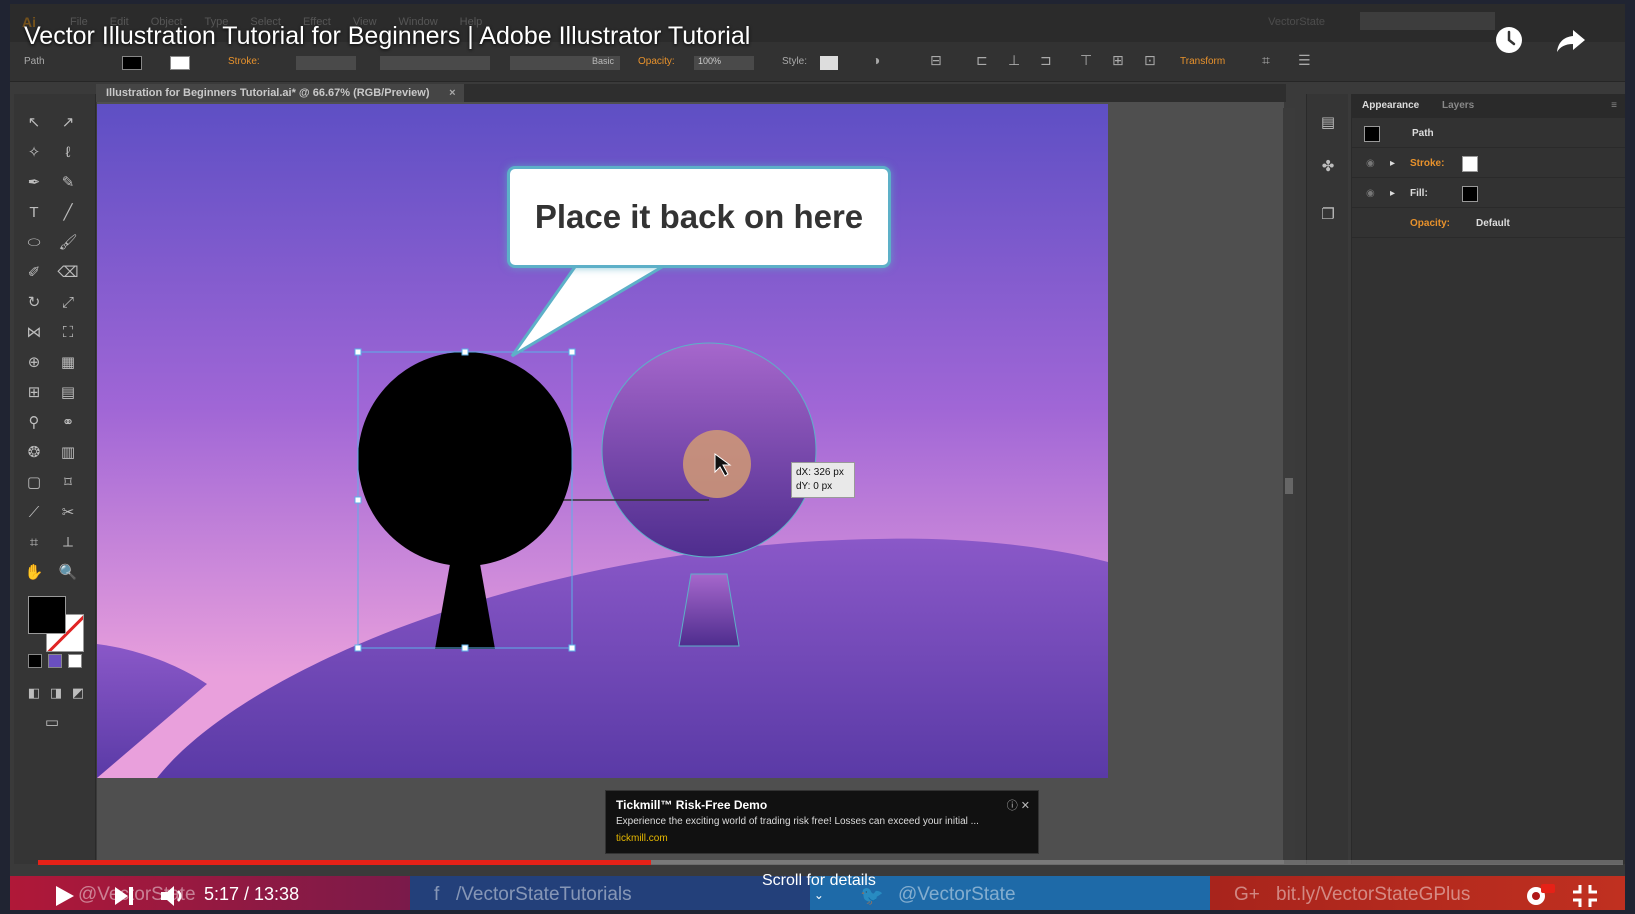 Image resolution: width=1635 pixels, height=914 pixels. What do you see at coordinates (1202, 61) in the screenshot?
I see `transform-link: Transform` at bounding box center [1202, 61].